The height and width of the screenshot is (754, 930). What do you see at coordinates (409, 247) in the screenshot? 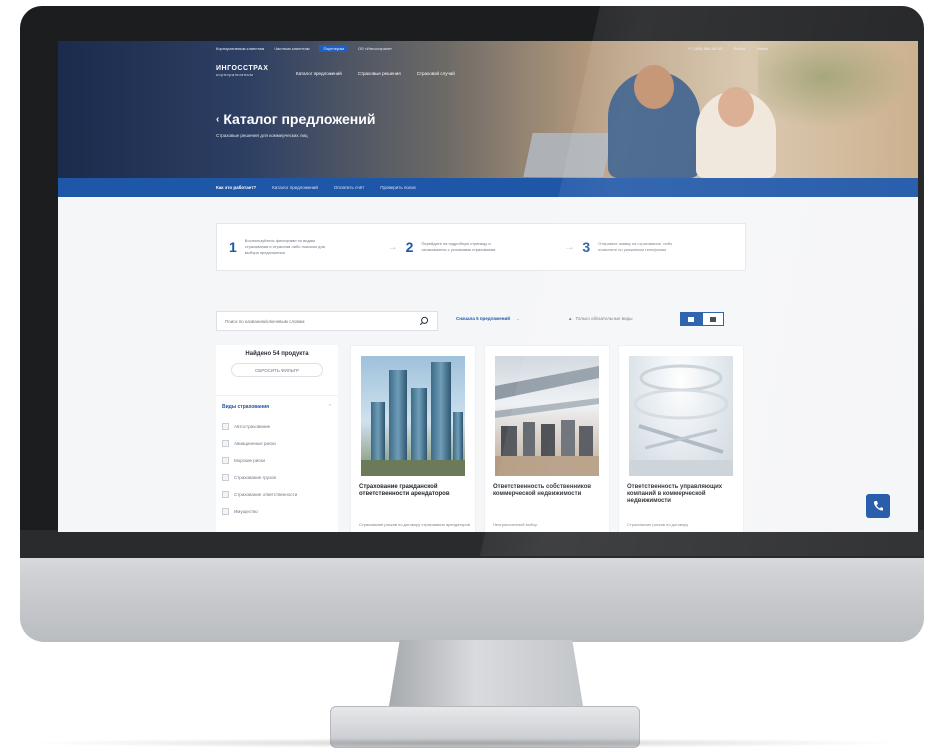
I see `step-number: 2` at bounding box center [409, 247].